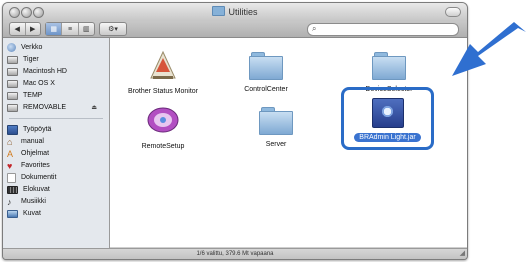  I want to click on pointer-arrow-shape, so click(489, 49).